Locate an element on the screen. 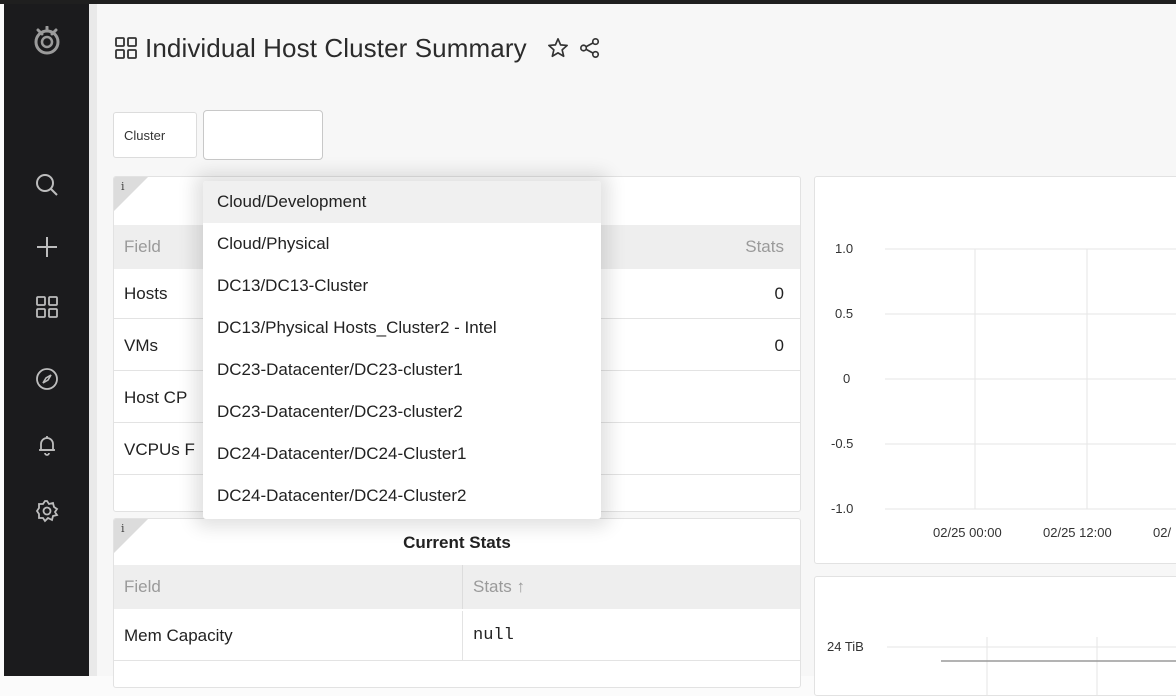 Image resolution: width=1176 pixels, height=696 pixels. row-field: VCPUs F is located at coordinates (159, 449).